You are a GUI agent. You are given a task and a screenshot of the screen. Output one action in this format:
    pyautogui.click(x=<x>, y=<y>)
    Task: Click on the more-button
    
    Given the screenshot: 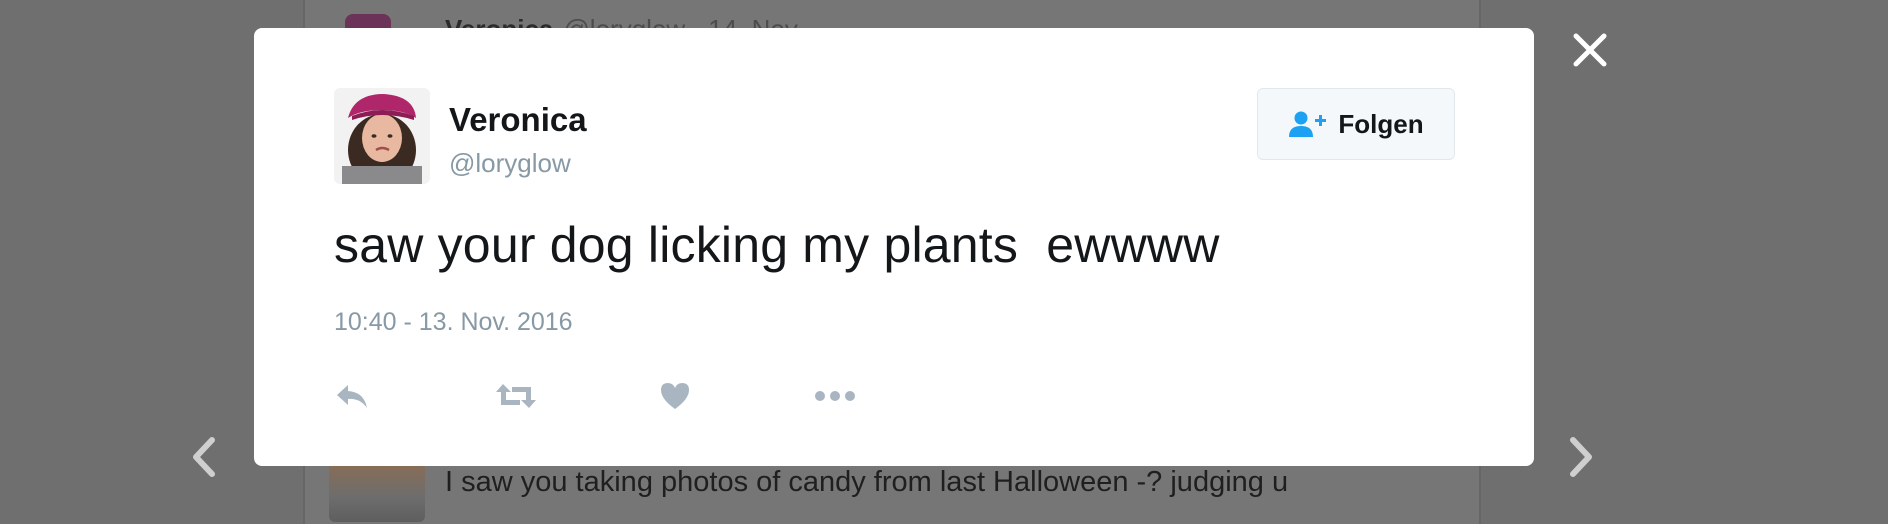 What is the action you would take?
    pyautogui.click(x=835, y=396)
    